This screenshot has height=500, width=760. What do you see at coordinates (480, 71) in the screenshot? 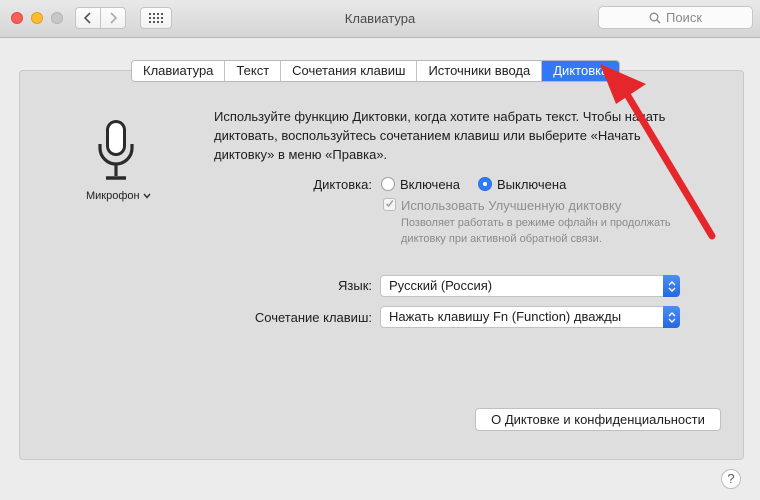
I see `tab-input-sources: Источники ввода` at bounding box center [480, 71].